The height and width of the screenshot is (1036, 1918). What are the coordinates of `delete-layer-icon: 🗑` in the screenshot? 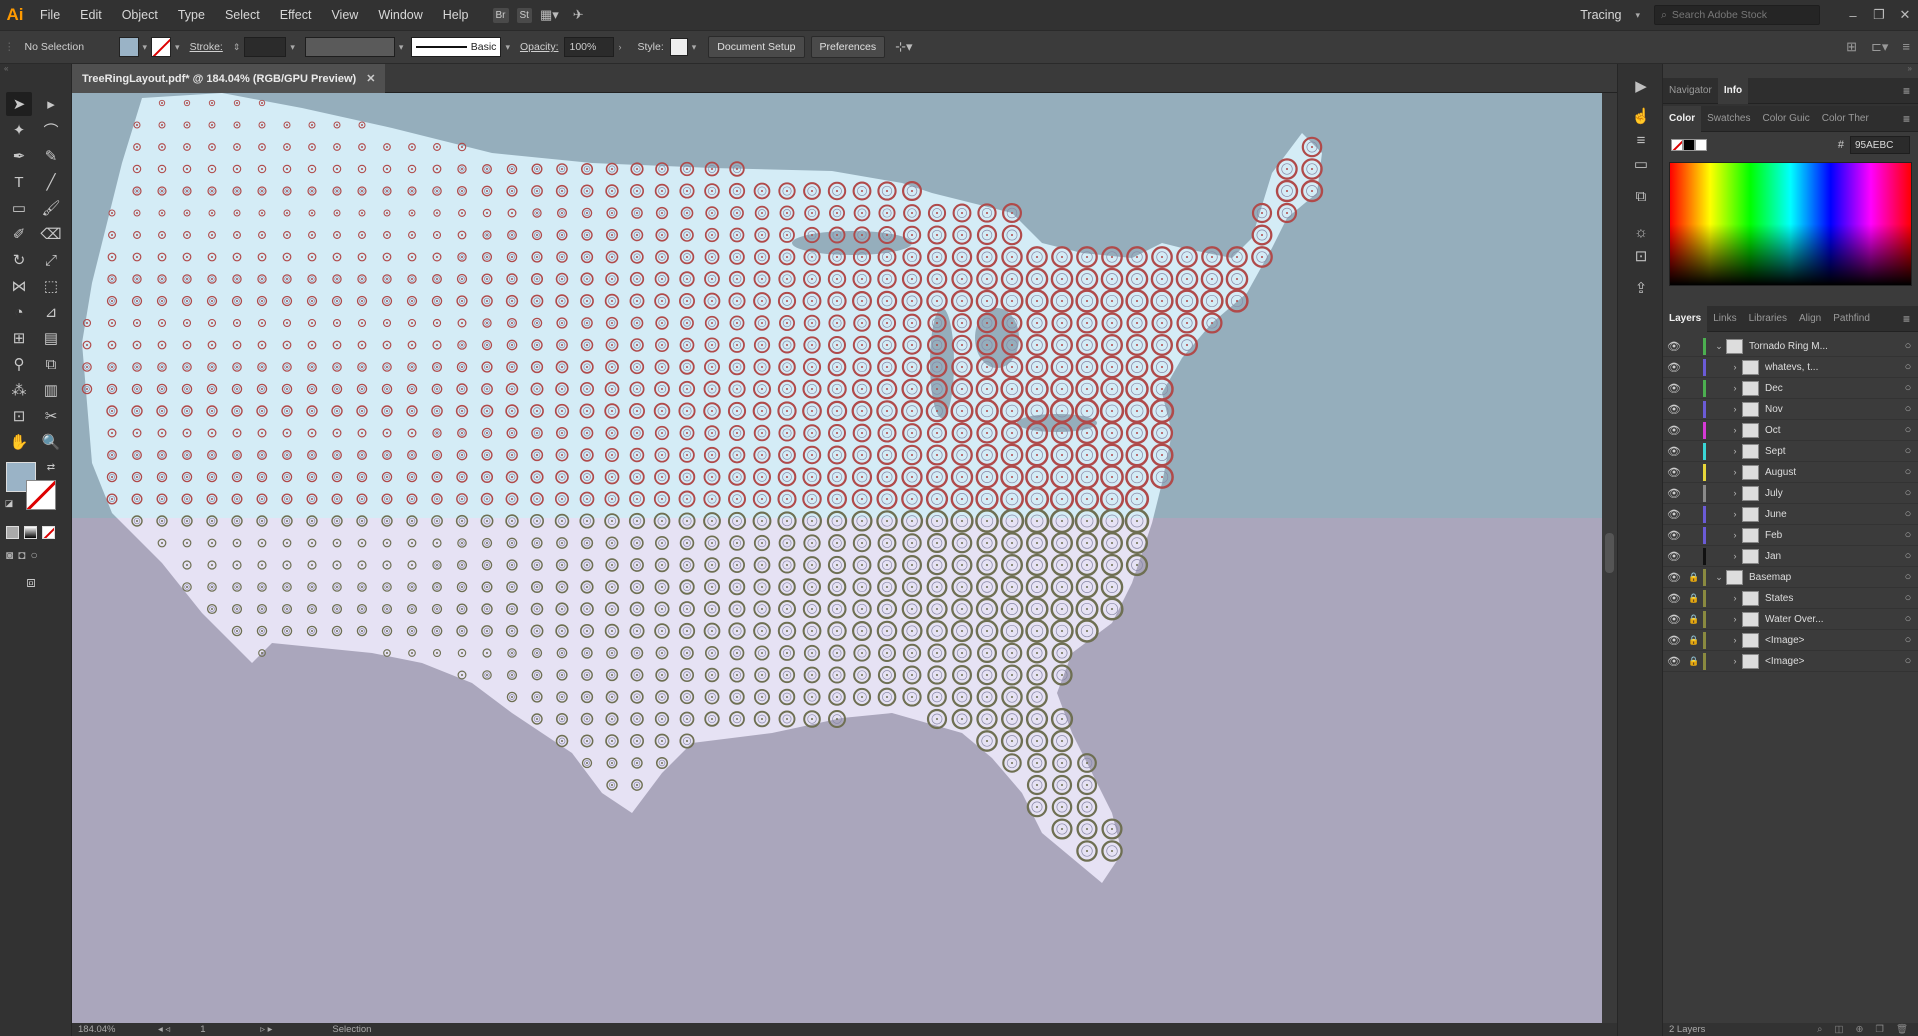 It's located at (1902, 1029).